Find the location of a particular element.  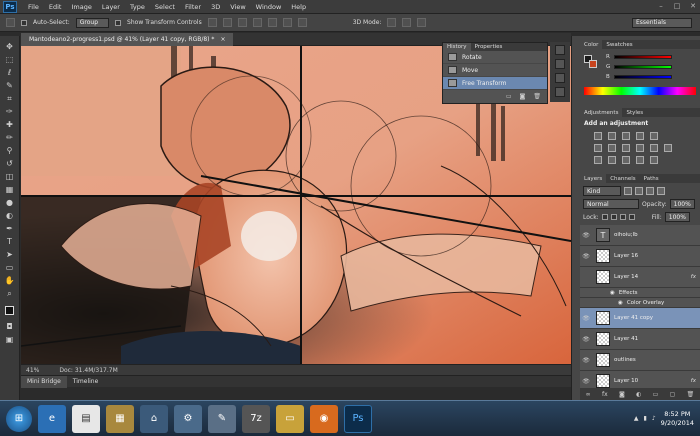

align-middle-icon is located at coordinates (227, 22).